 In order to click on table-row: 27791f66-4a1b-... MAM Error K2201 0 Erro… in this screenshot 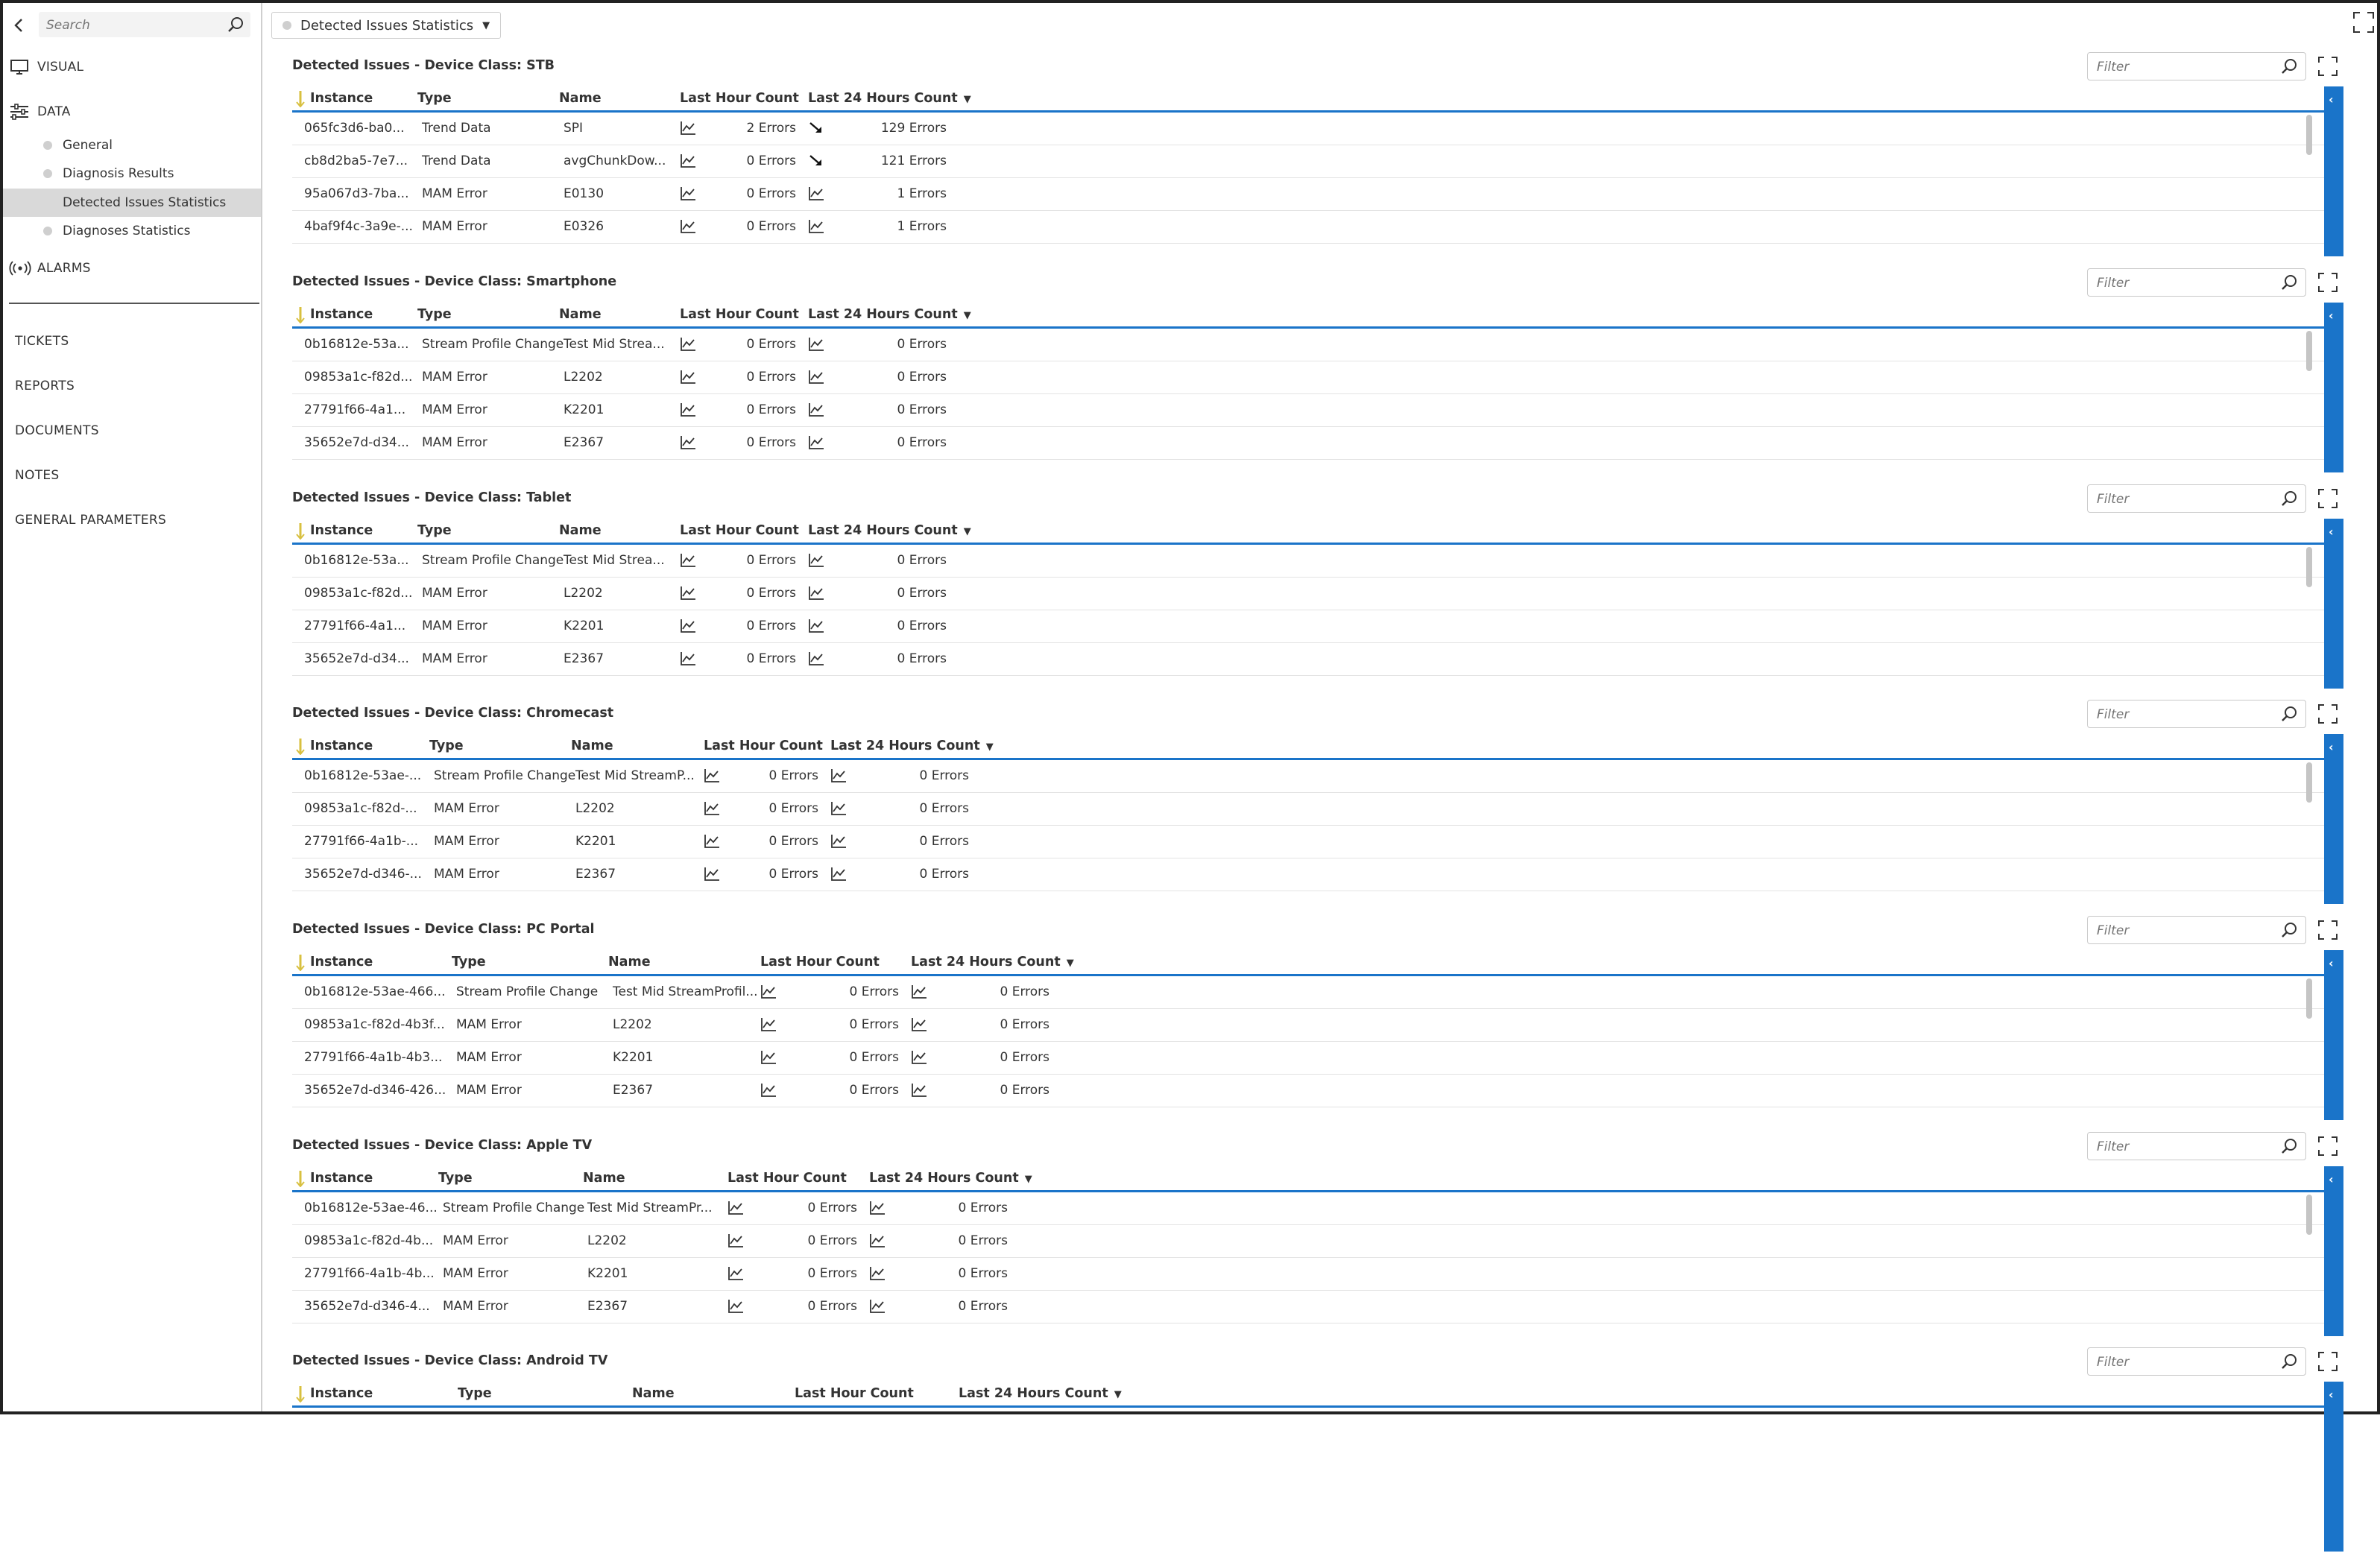, I will do `click(1308, 841)`.